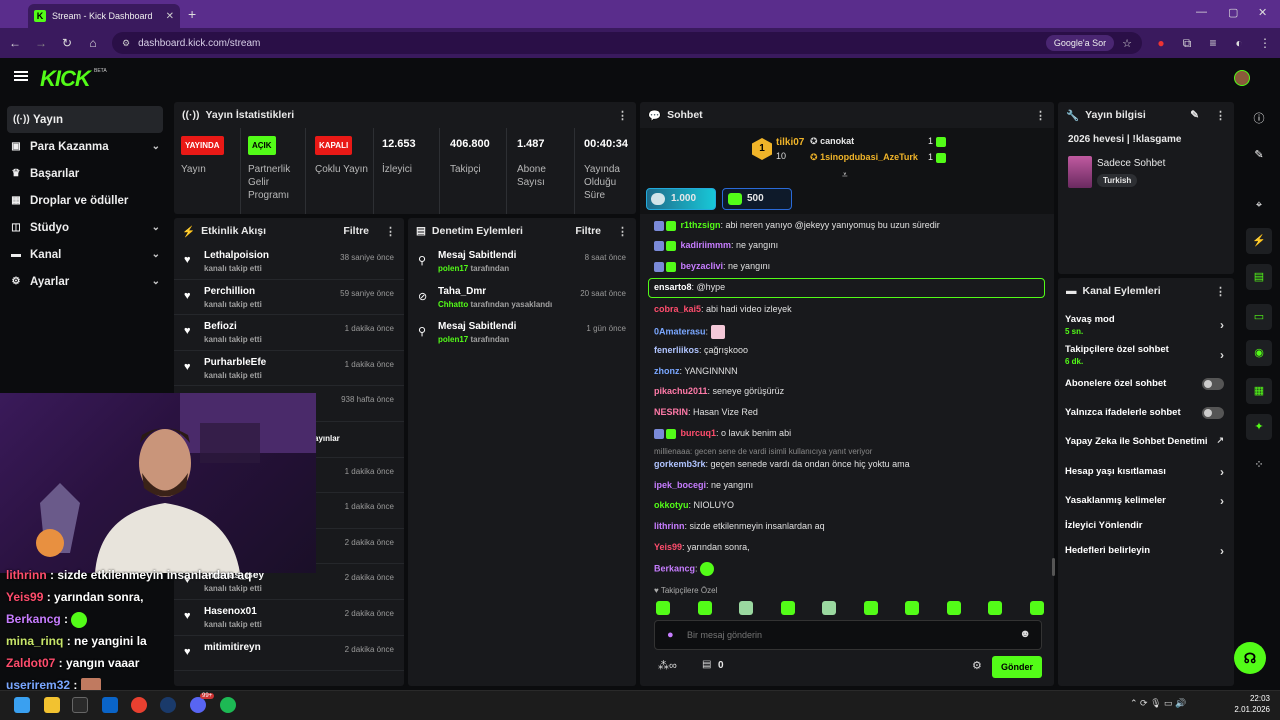 This screenshot has width=1280, height=720. I want to click on chat-username: kadiriimmm, so click(706, 245).